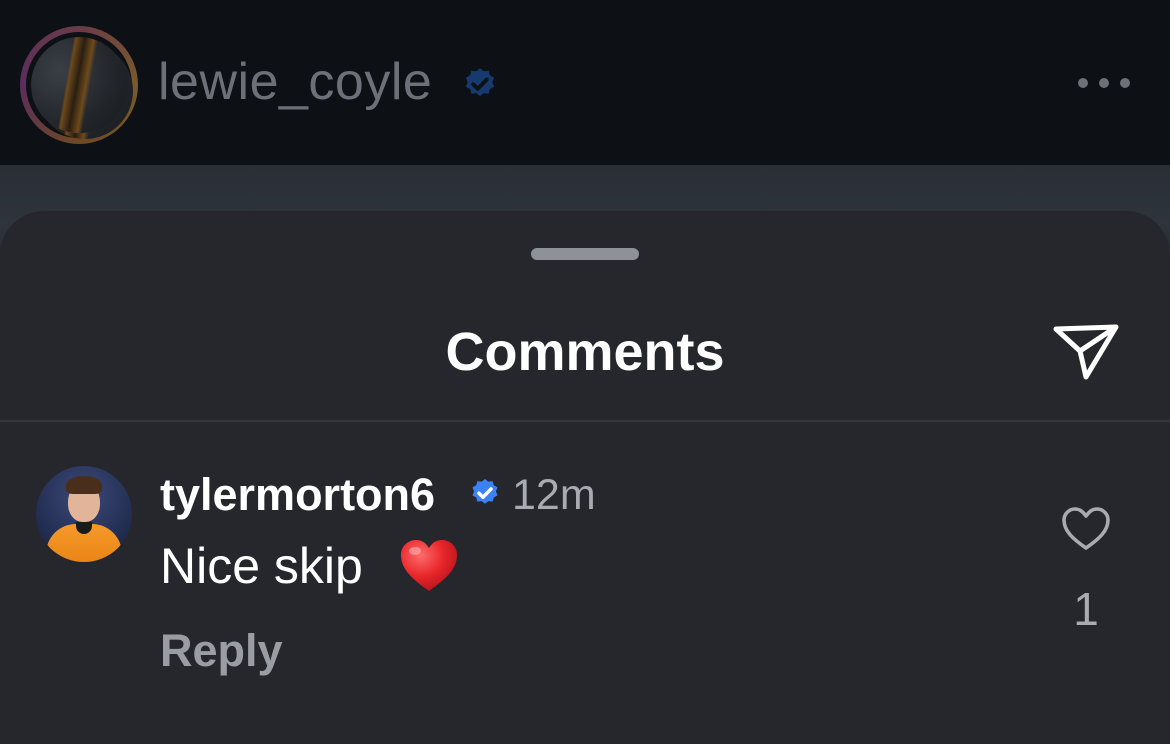 The image size is (1170, 744). Describe the element at coordinates (1086, 609) in the screenshot. I see `like-count: 1` at that location.